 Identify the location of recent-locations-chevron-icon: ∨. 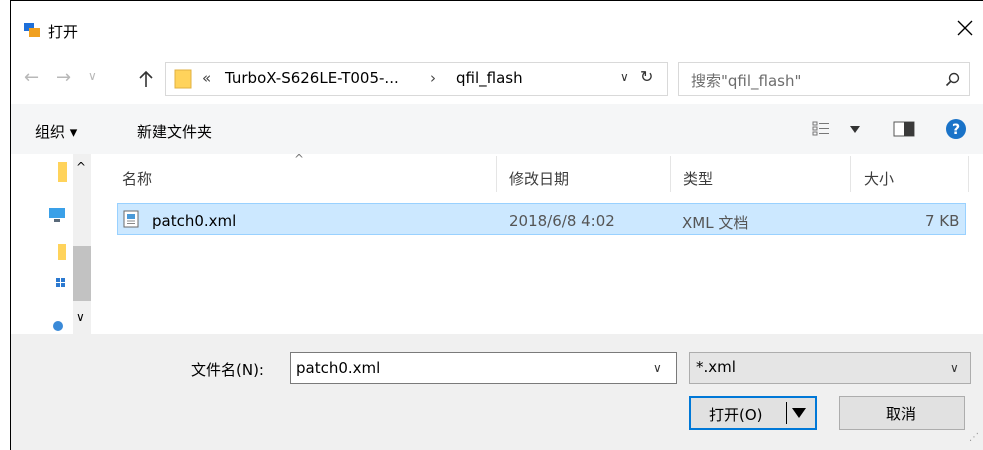
(92, 76).